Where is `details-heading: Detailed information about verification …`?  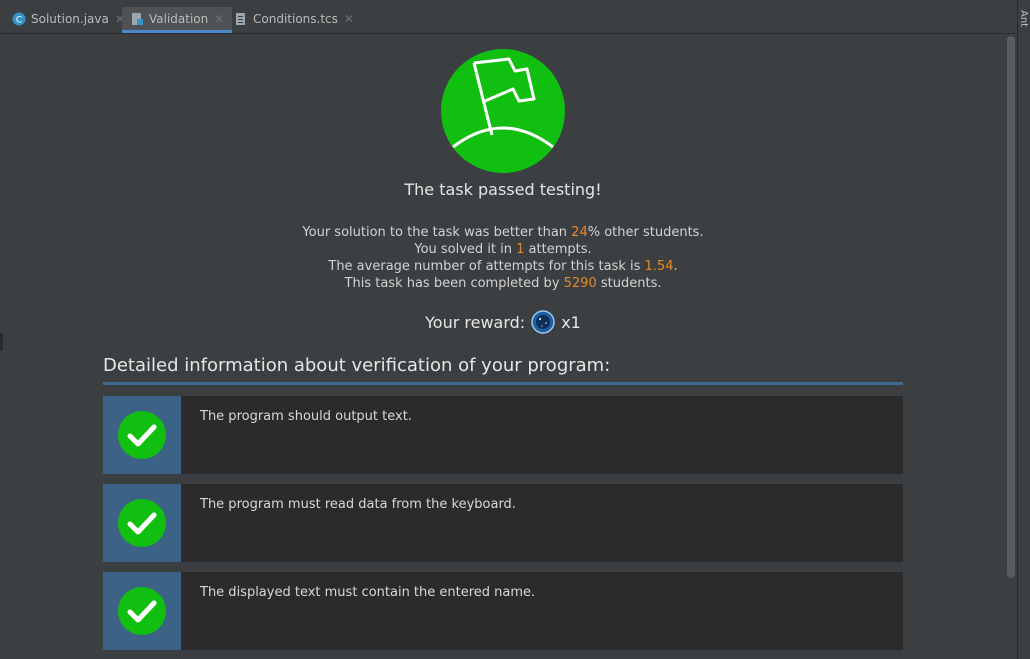
details-heading: Detailed information about verification … is located at coordinates (357, 365).